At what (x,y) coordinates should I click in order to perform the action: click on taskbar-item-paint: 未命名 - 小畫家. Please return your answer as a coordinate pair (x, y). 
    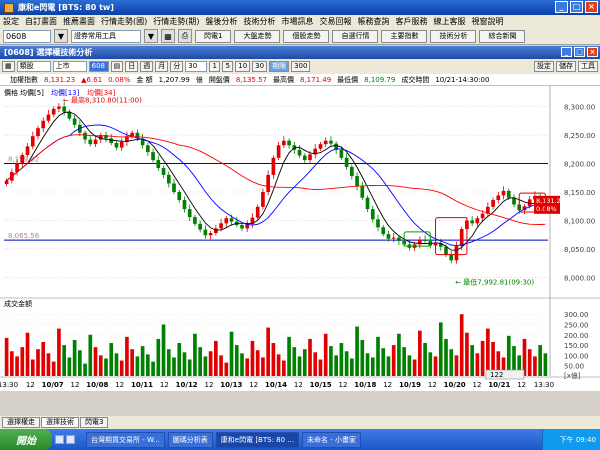
    Looking at the image, I should click on (331, 439).